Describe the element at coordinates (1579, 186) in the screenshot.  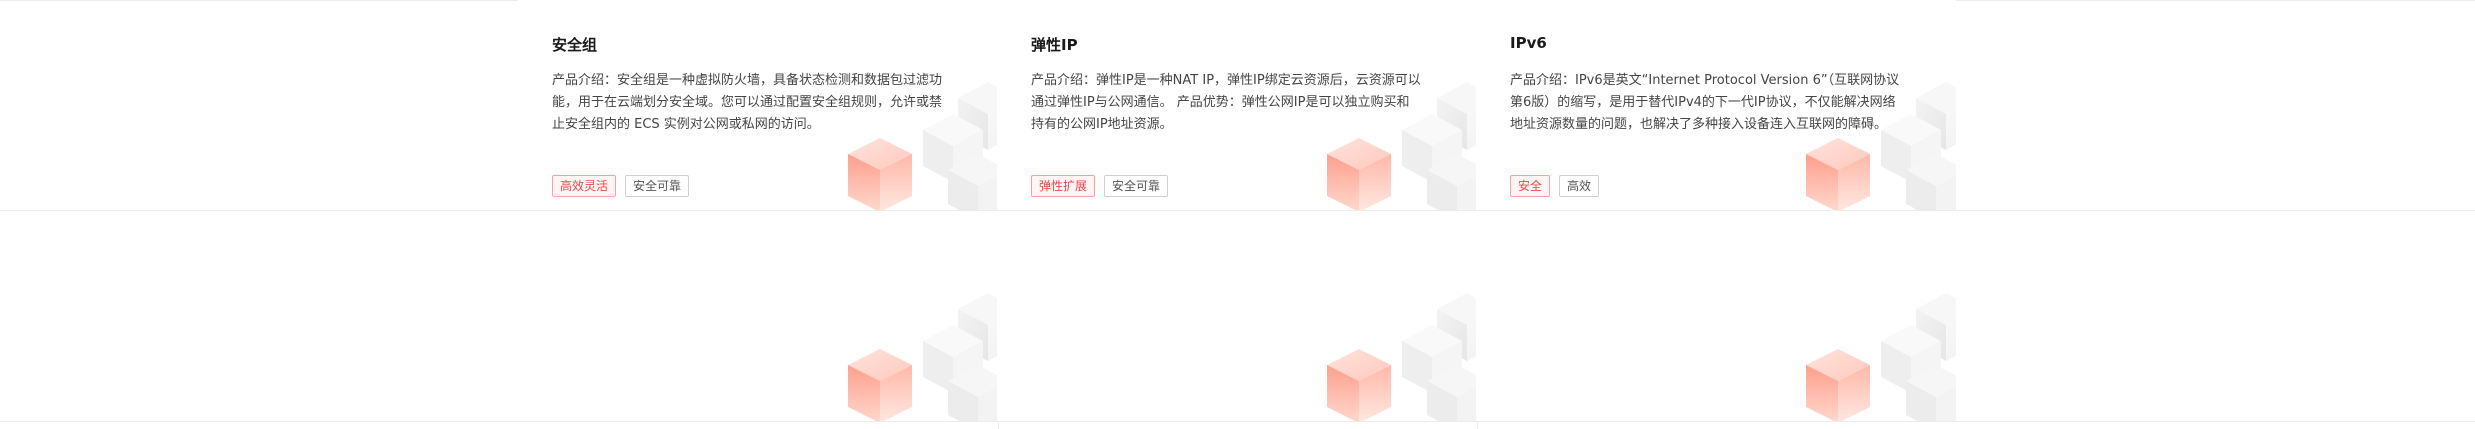
I see `tag: 高效` at that location.